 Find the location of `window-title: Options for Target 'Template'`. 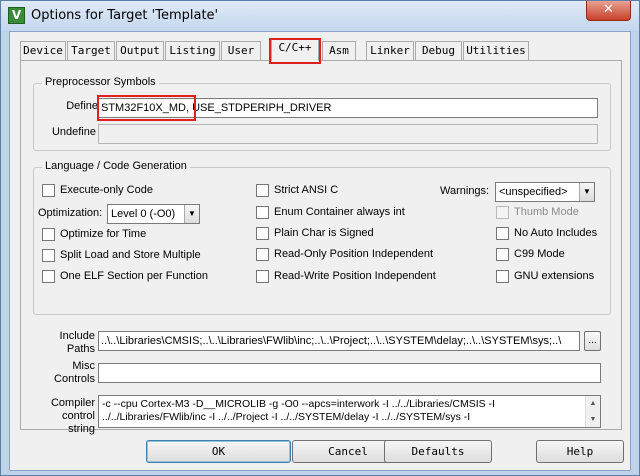

window-title: Options for Target 'Template' is located at coordinates (125, 15).